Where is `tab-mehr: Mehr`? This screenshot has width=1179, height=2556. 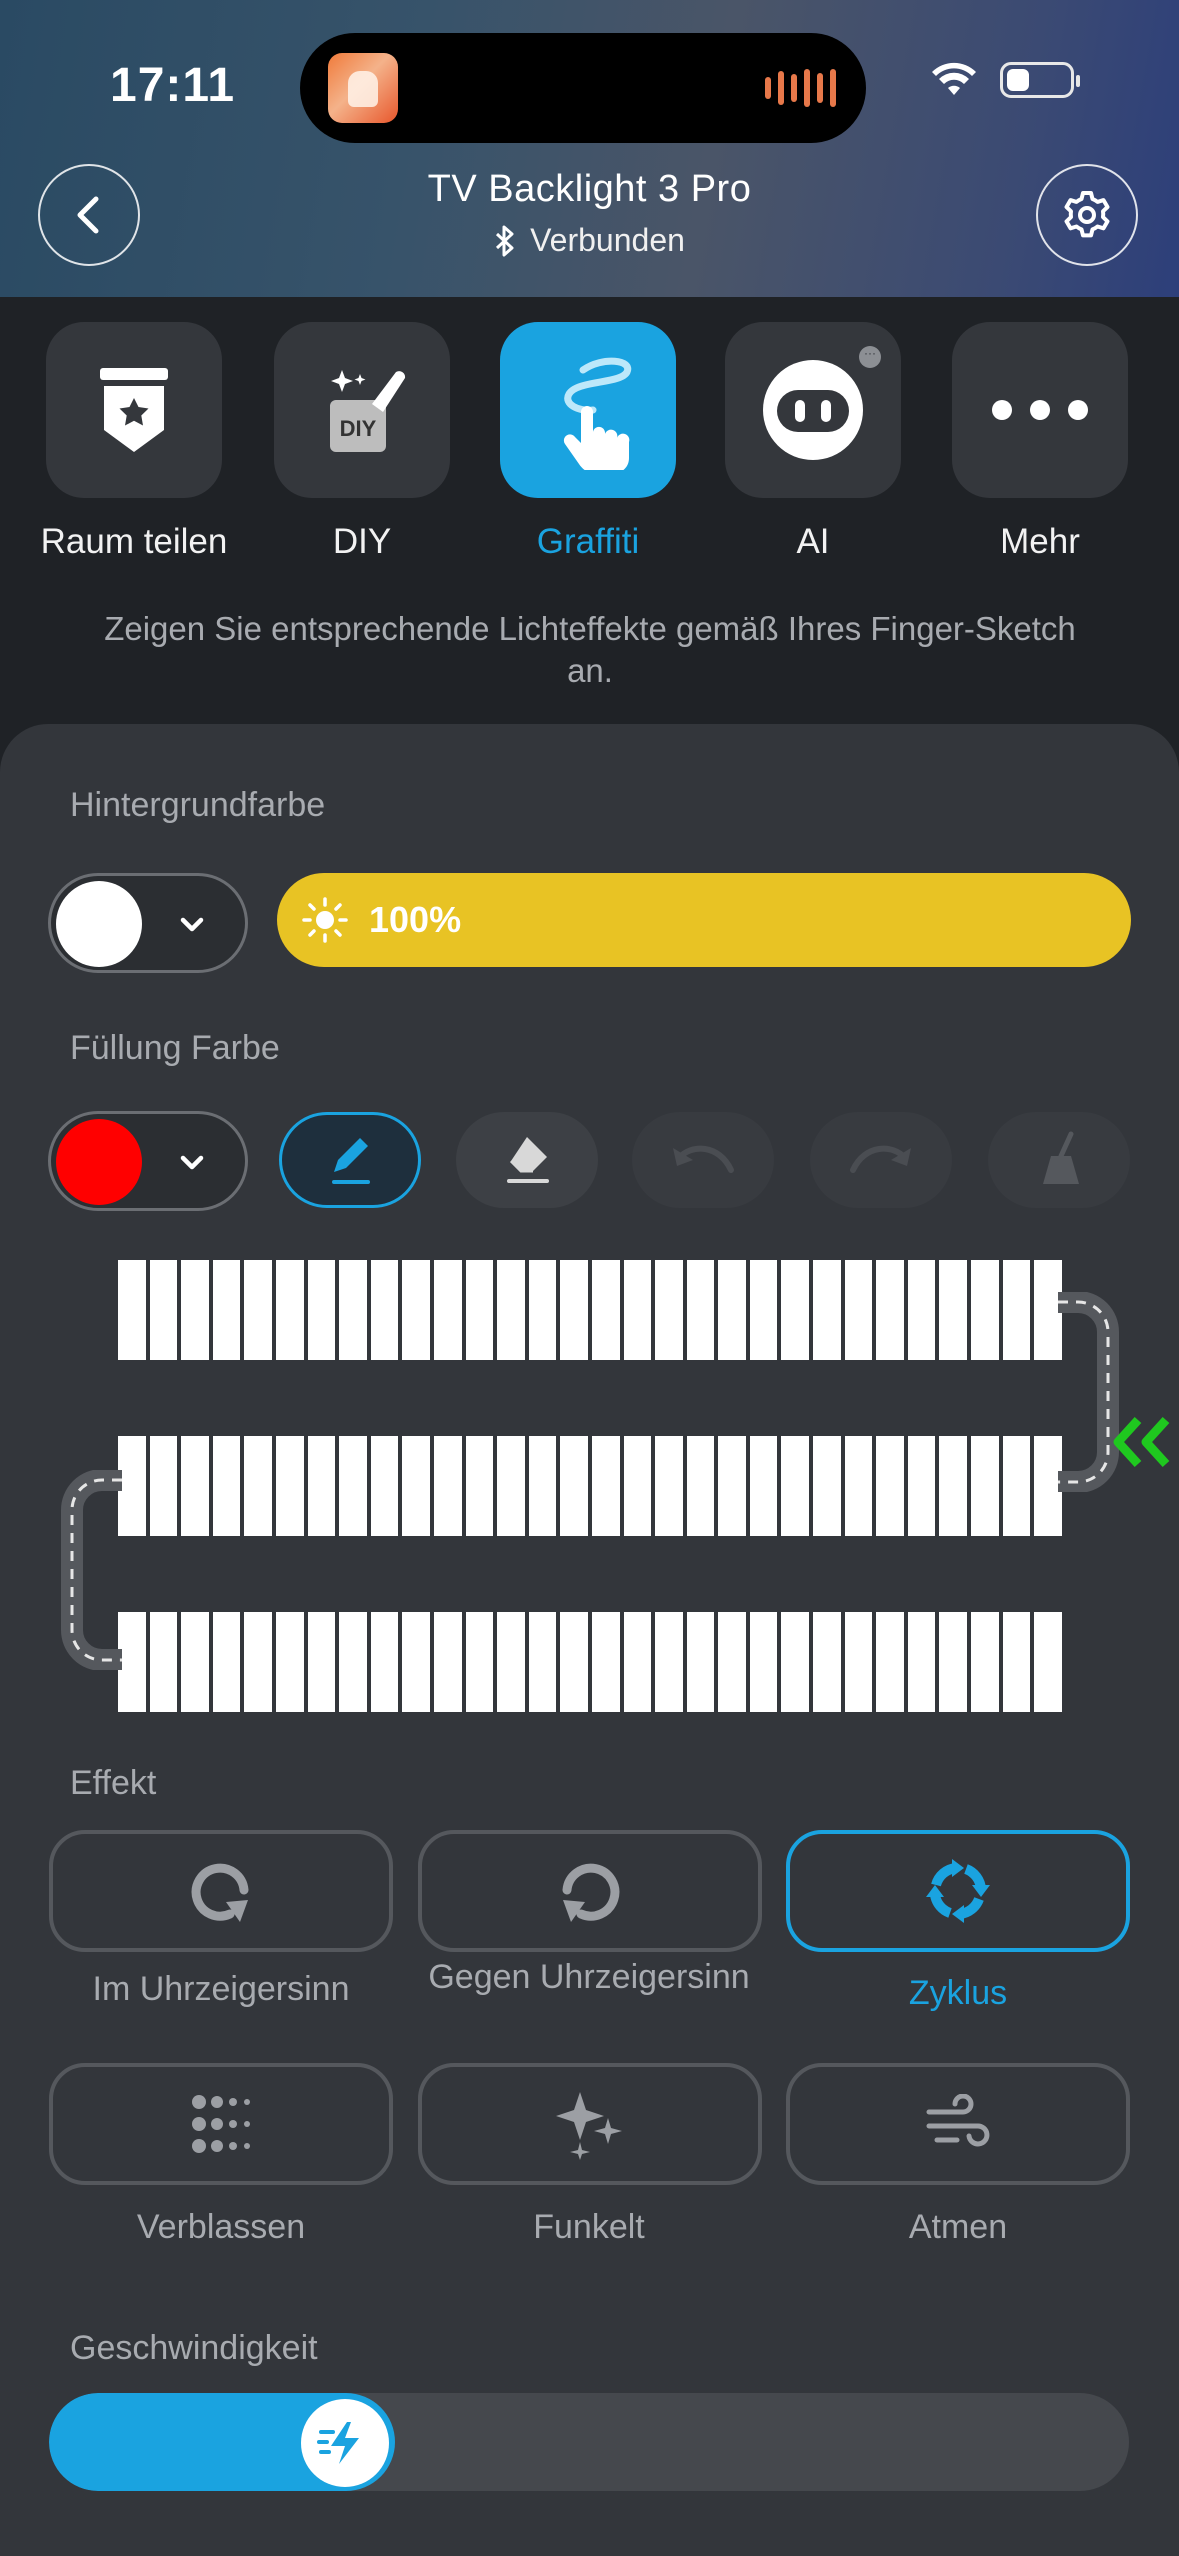
tab-mehr: Mehr is located at coordinates (1040, 442).